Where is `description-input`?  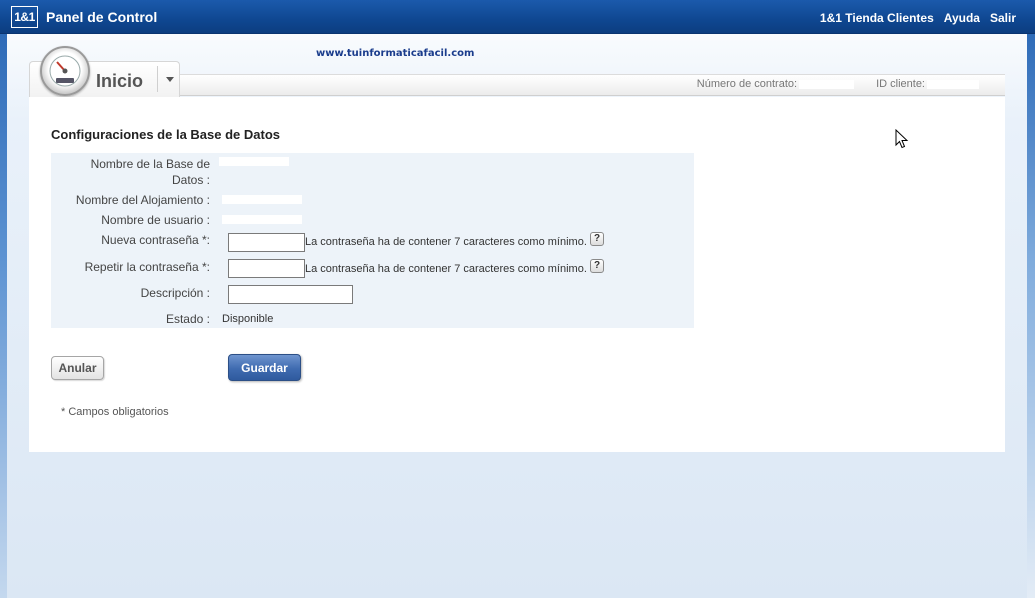
description-input is located at coordinates (290, 294).